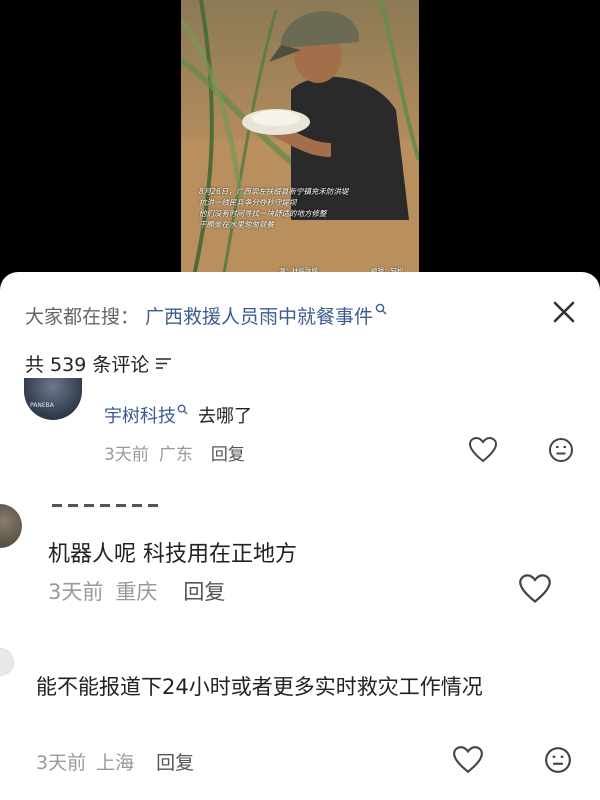  I want to click on comment-location: 广东, so click(175, 455).